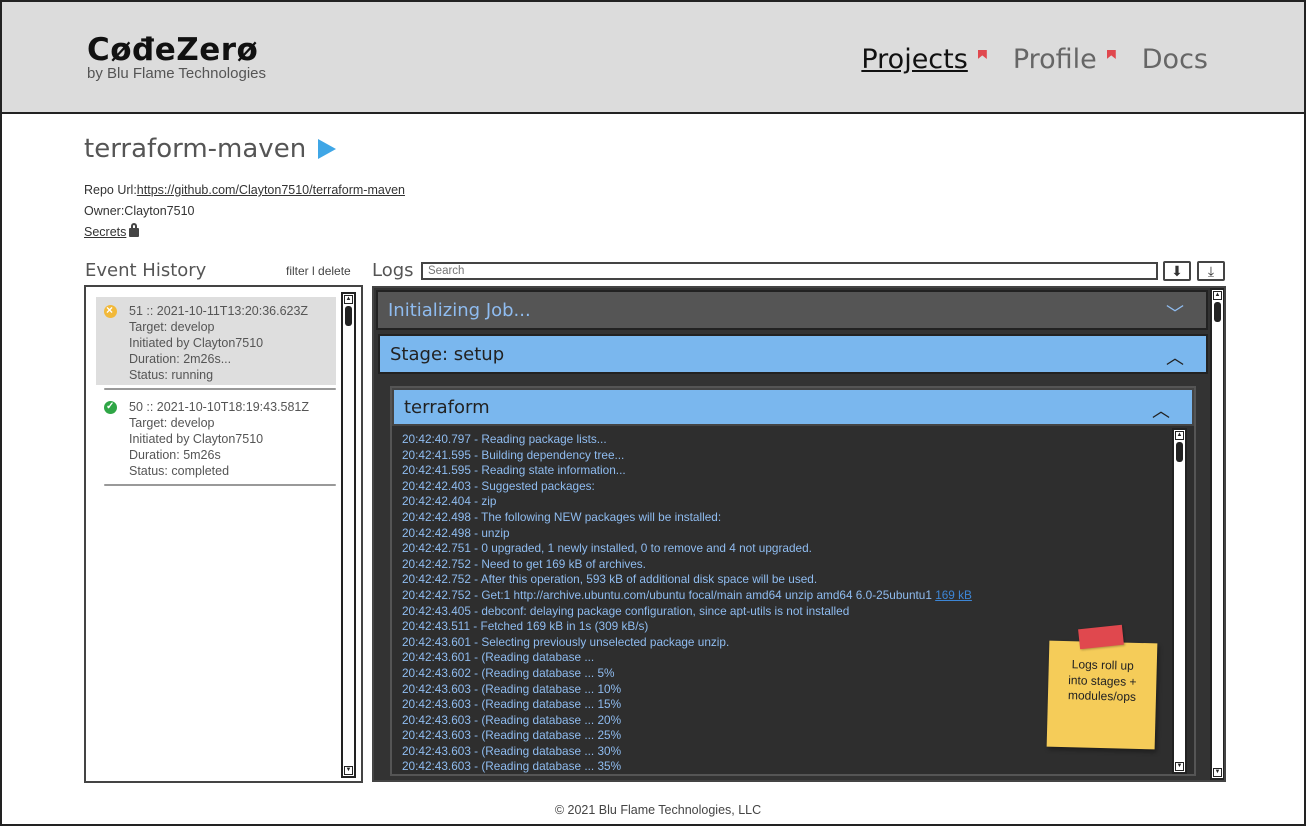 The height and width of the screenshot is (826, 1306). I want to click on event-history-title: Event History, so click(146, 270).